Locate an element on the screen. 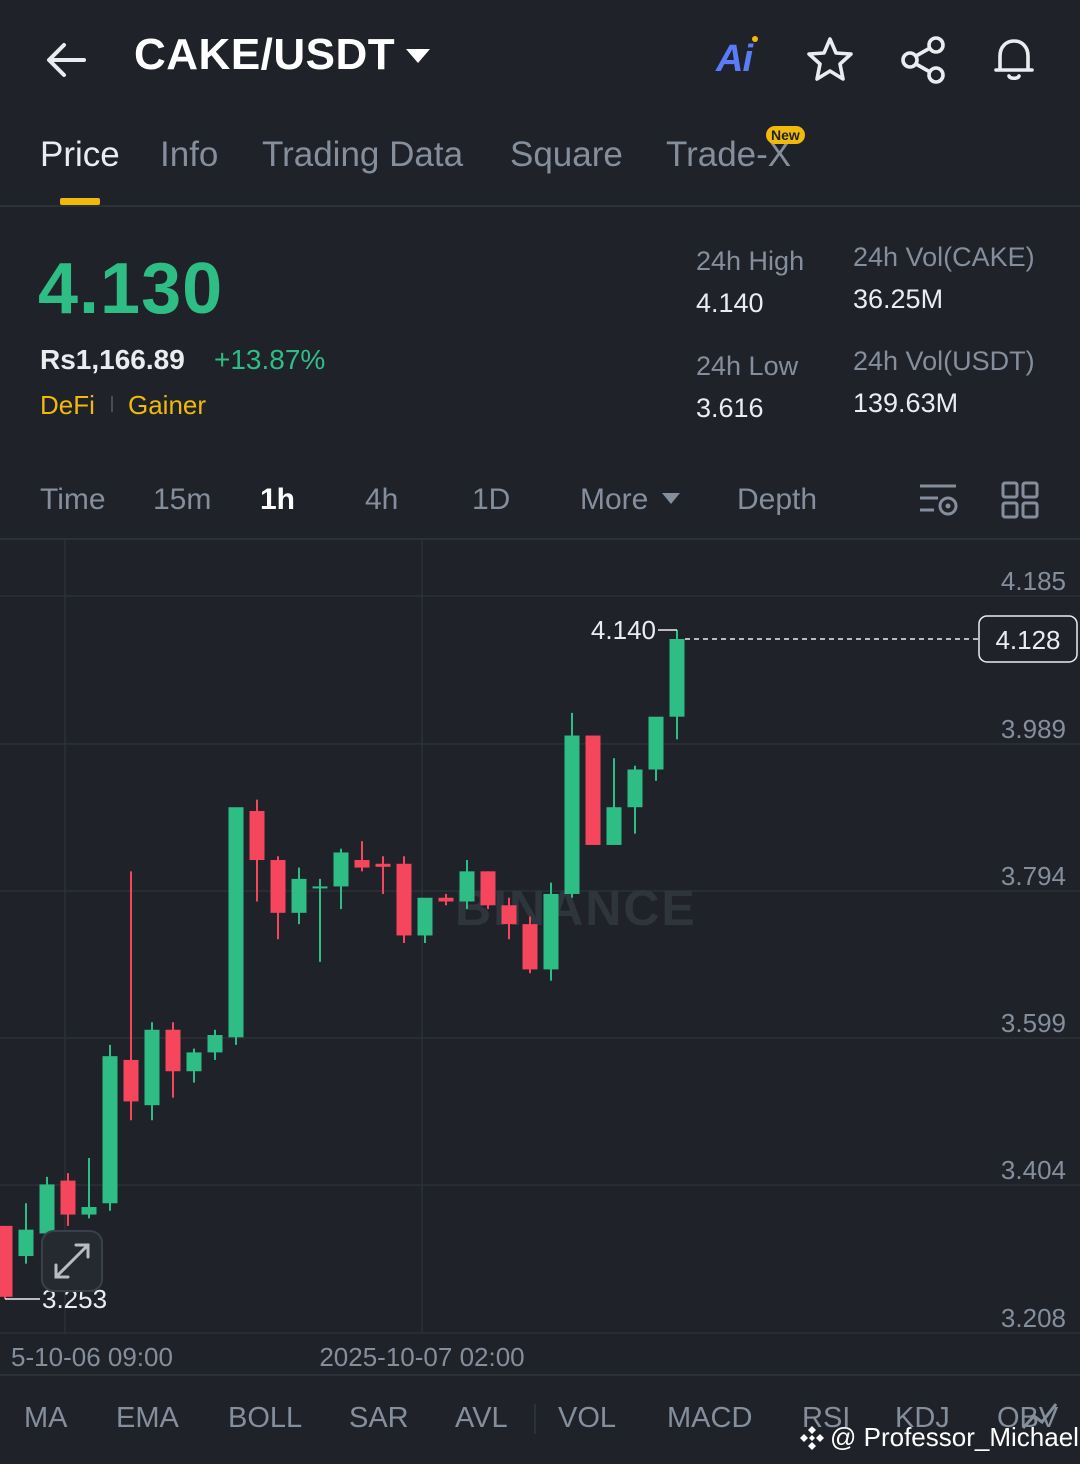 The width and height of the screenshot is (1080, 1464). bell-icon is located at coordinates (1014, 58).